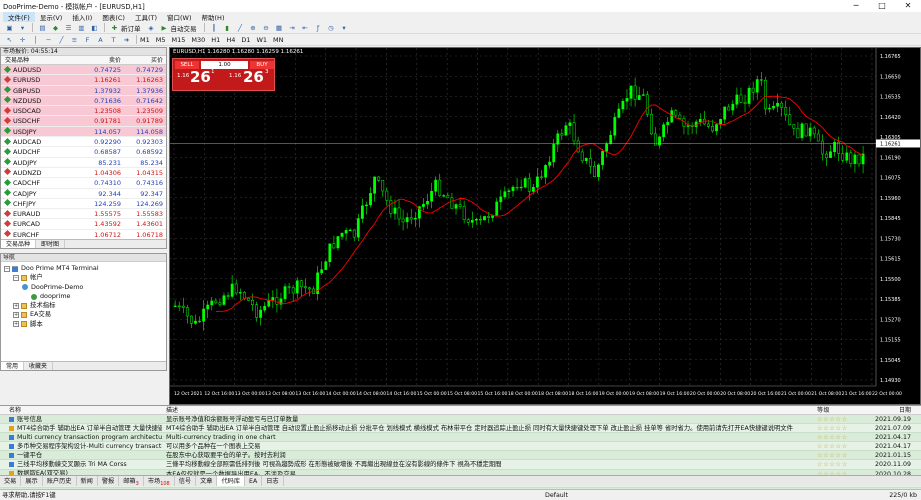  Describe the element at coordinates (240, 28) in the screenshot. I see `line-chart-icon: ╱` at that location.